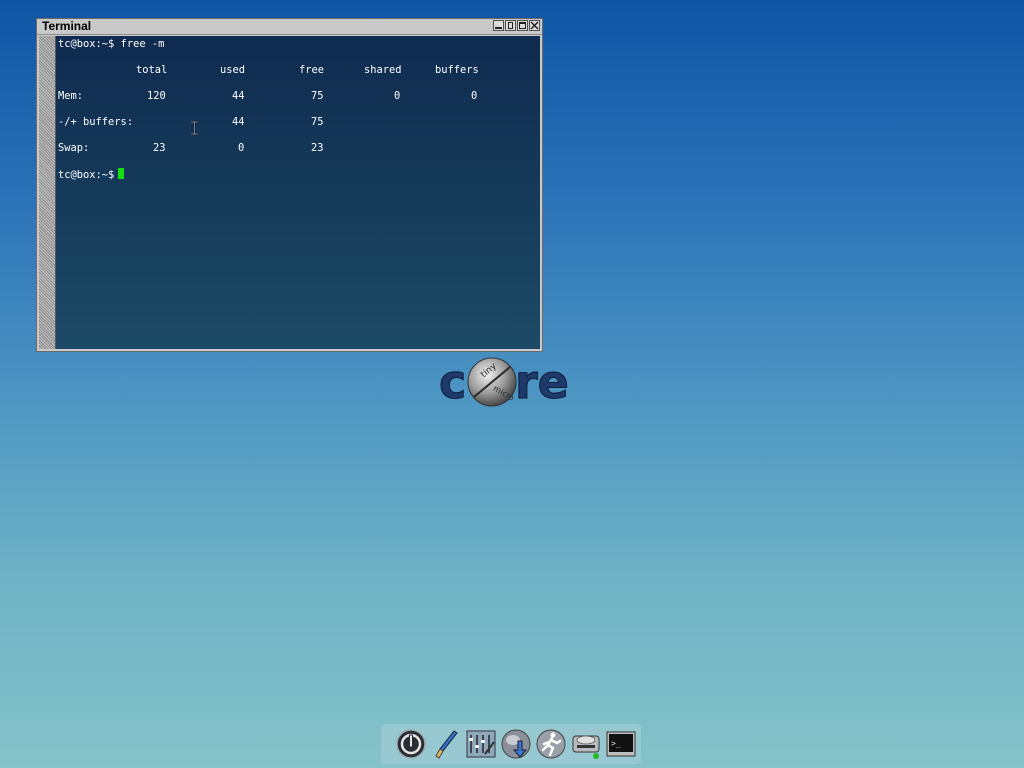 This screenshot has width=1024, height=768. What do you see at coordinates (71, 96) in the screenshot?
I see `row-label: Mem:` at bounding box center [71, 96].